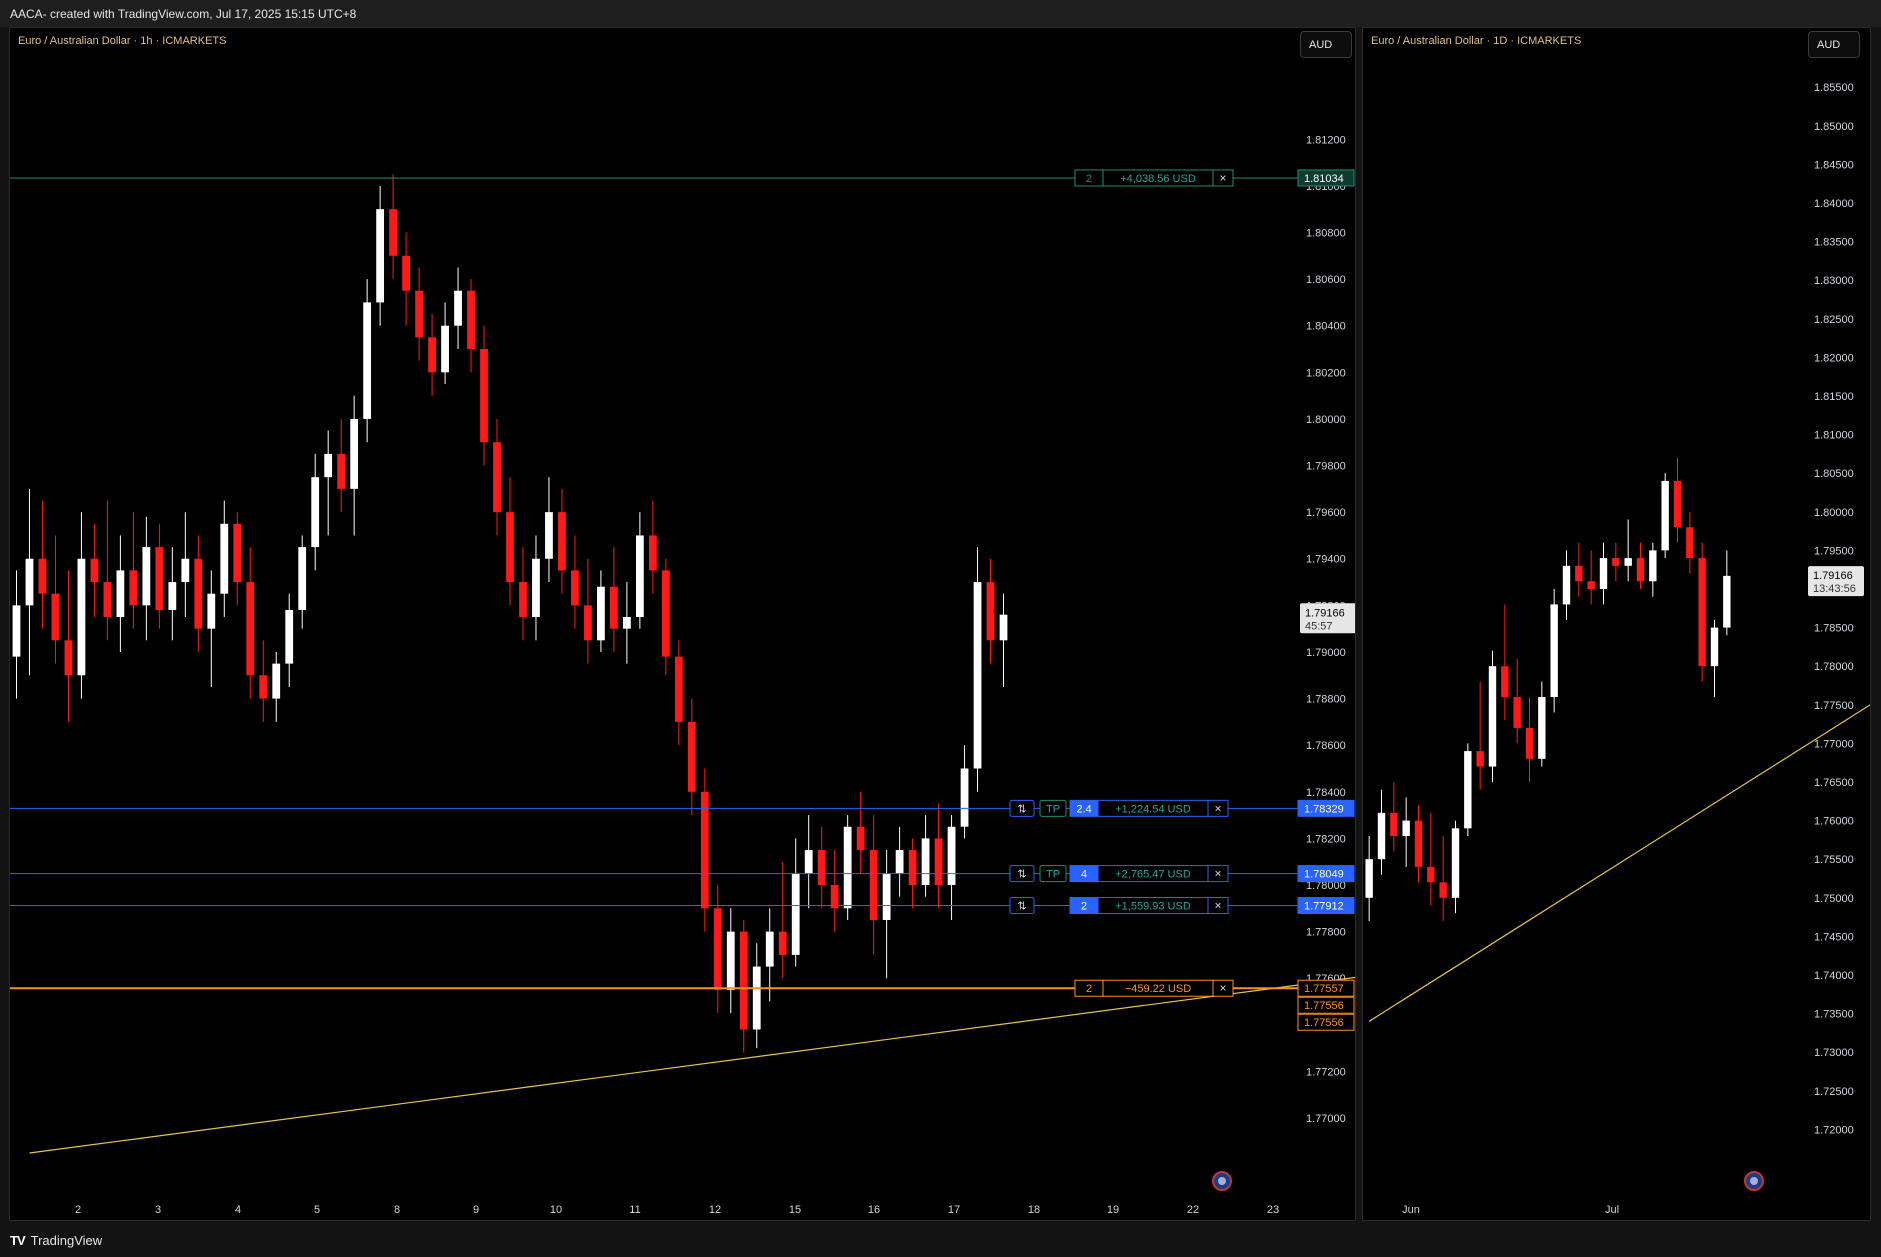 This screenshot has height=1257, width=1881. I want to click on price-axis-label: 1.77200, so click(1326, 1072).